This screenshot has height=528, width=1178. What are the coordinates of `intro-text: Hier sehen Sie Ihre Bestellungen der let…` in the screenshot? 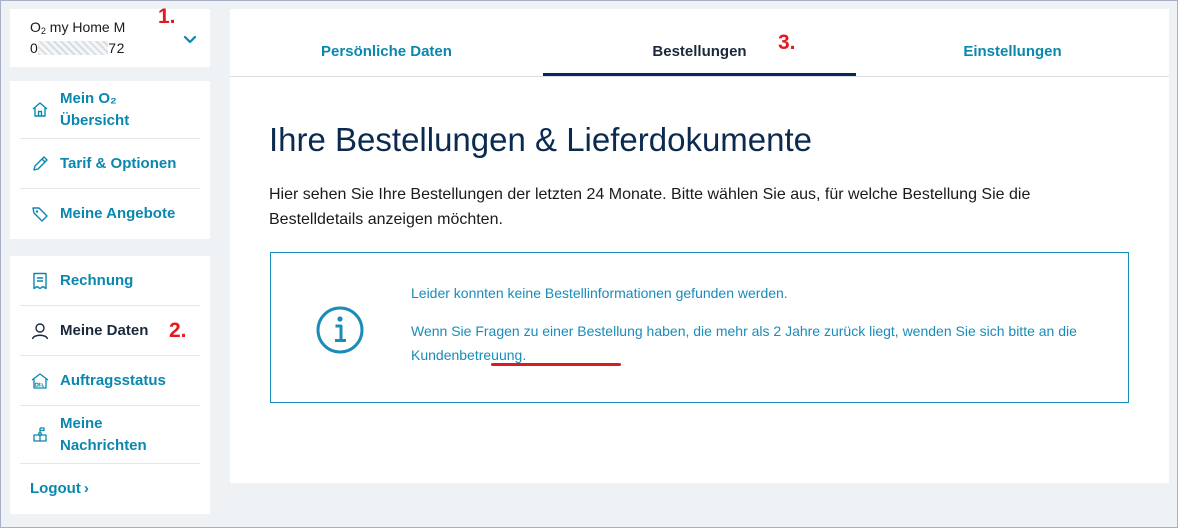 It's located at (650, 207).